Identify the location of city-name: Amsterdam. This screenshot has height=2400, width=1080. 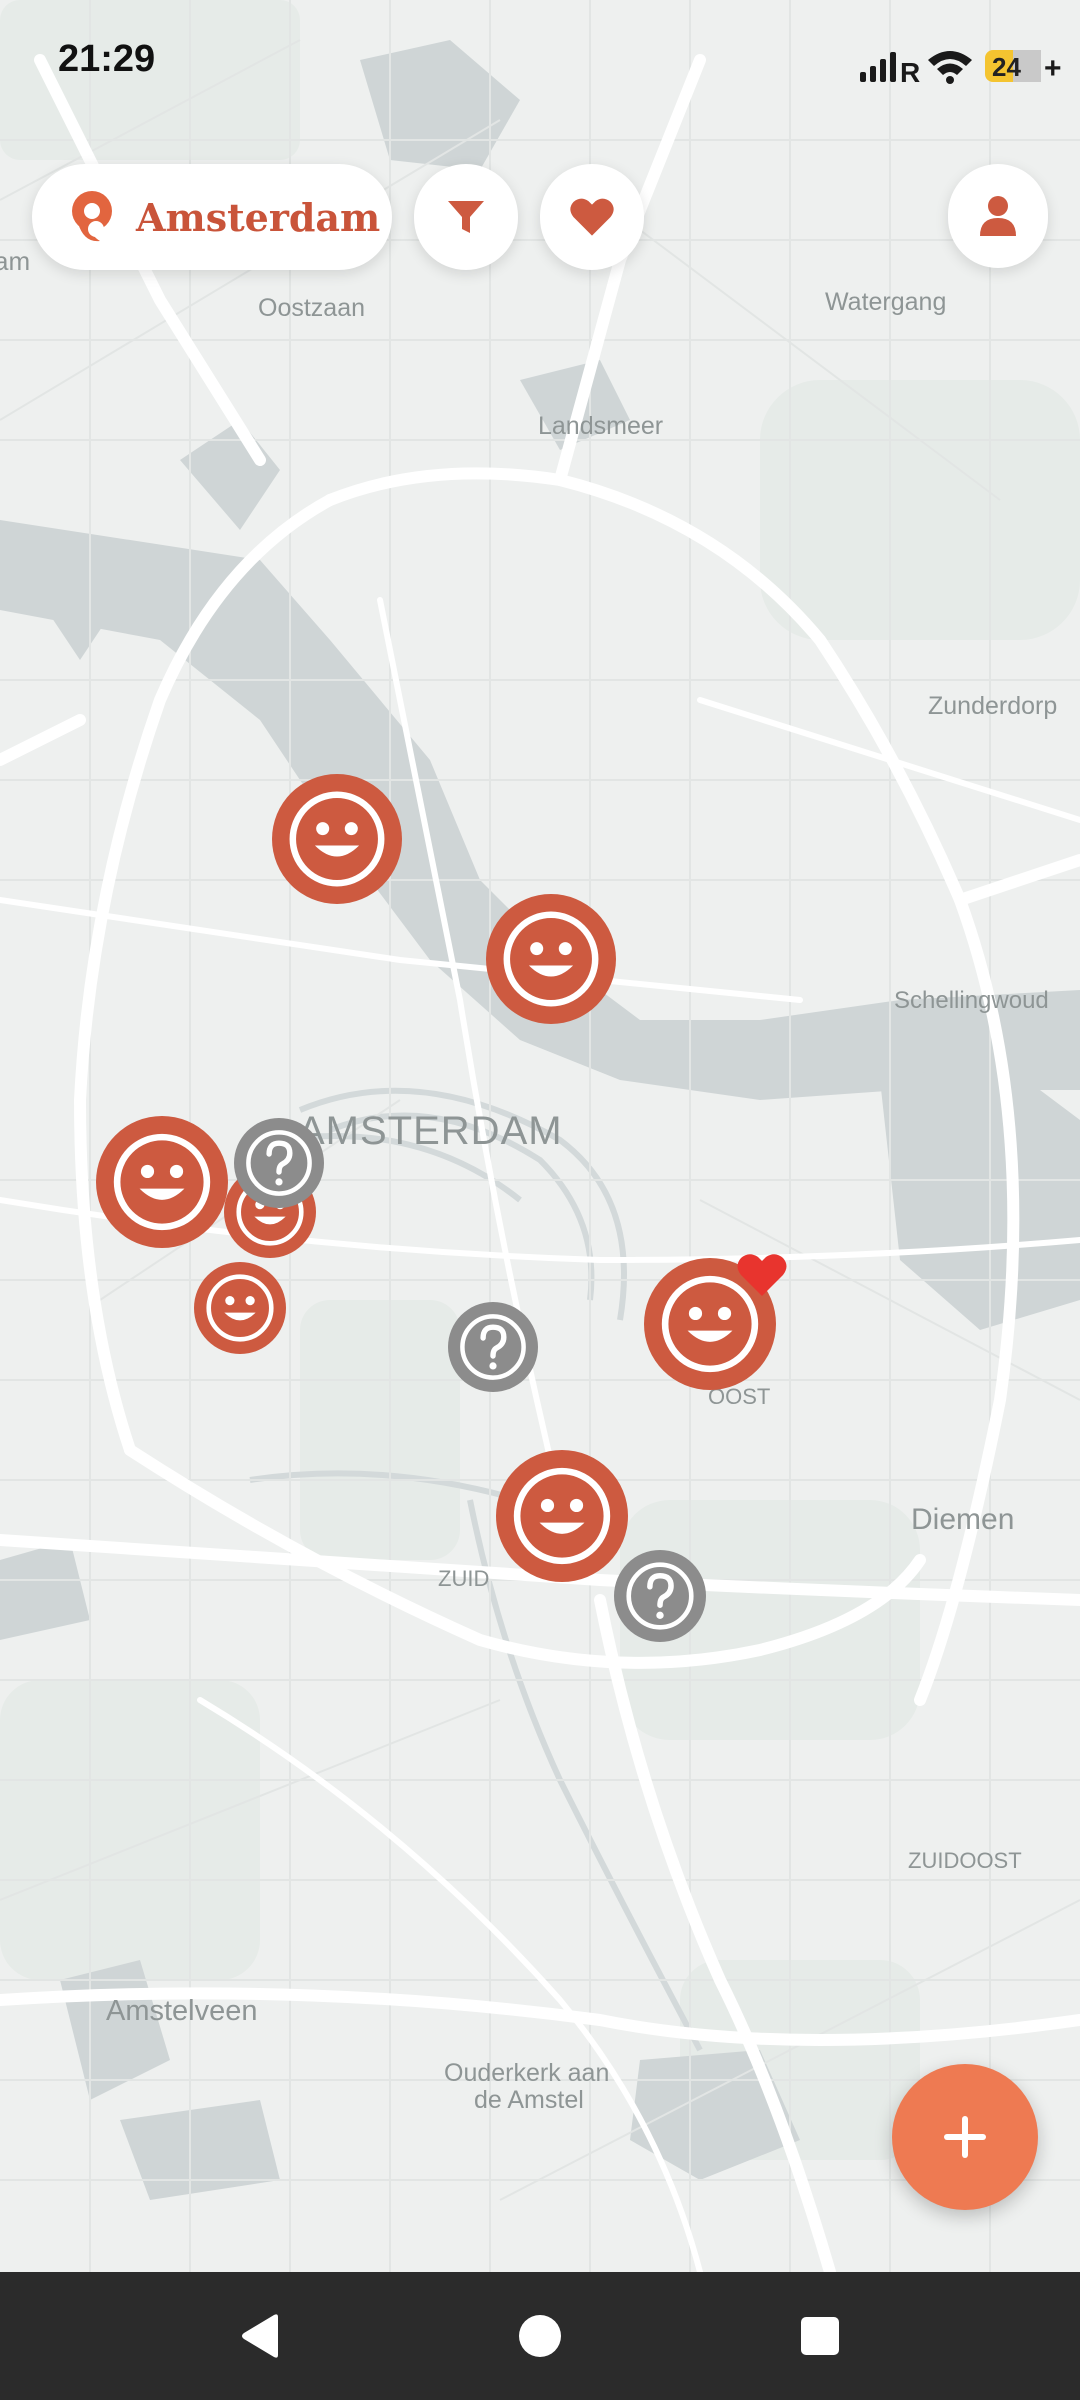
(258, 217).